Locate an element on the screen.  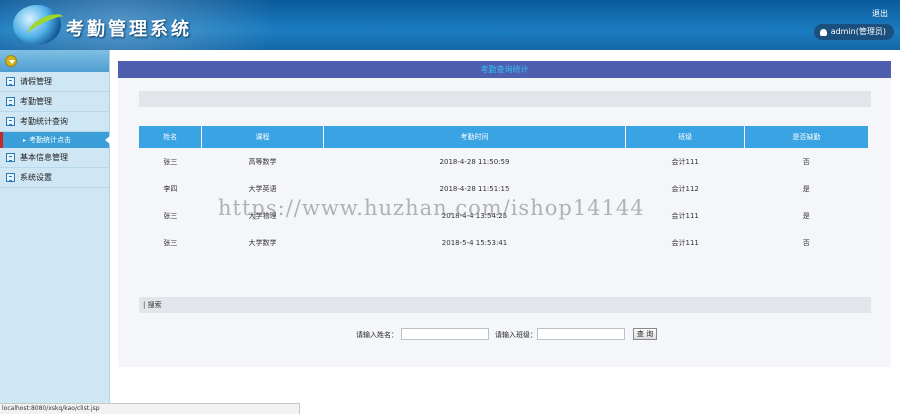
table-row: 张三 高等数学 2018-4-28 11:50:59 会计111 否 is located at coordinates (503, 161).